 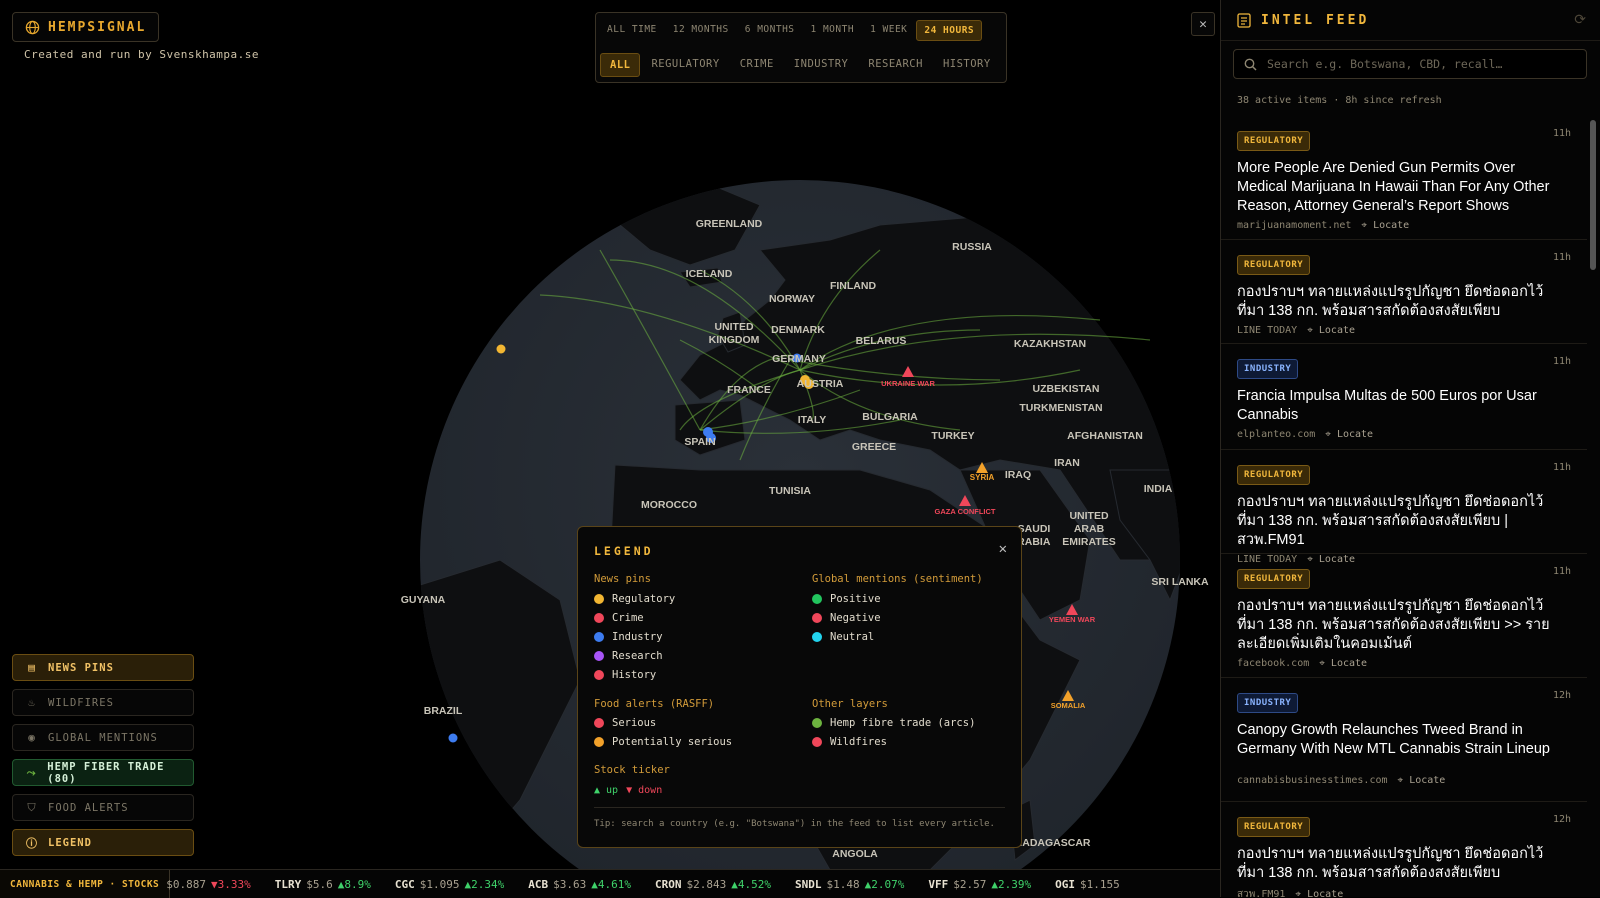 I want to click on label-russia: RUSSIA, so click(x=972, y=247).